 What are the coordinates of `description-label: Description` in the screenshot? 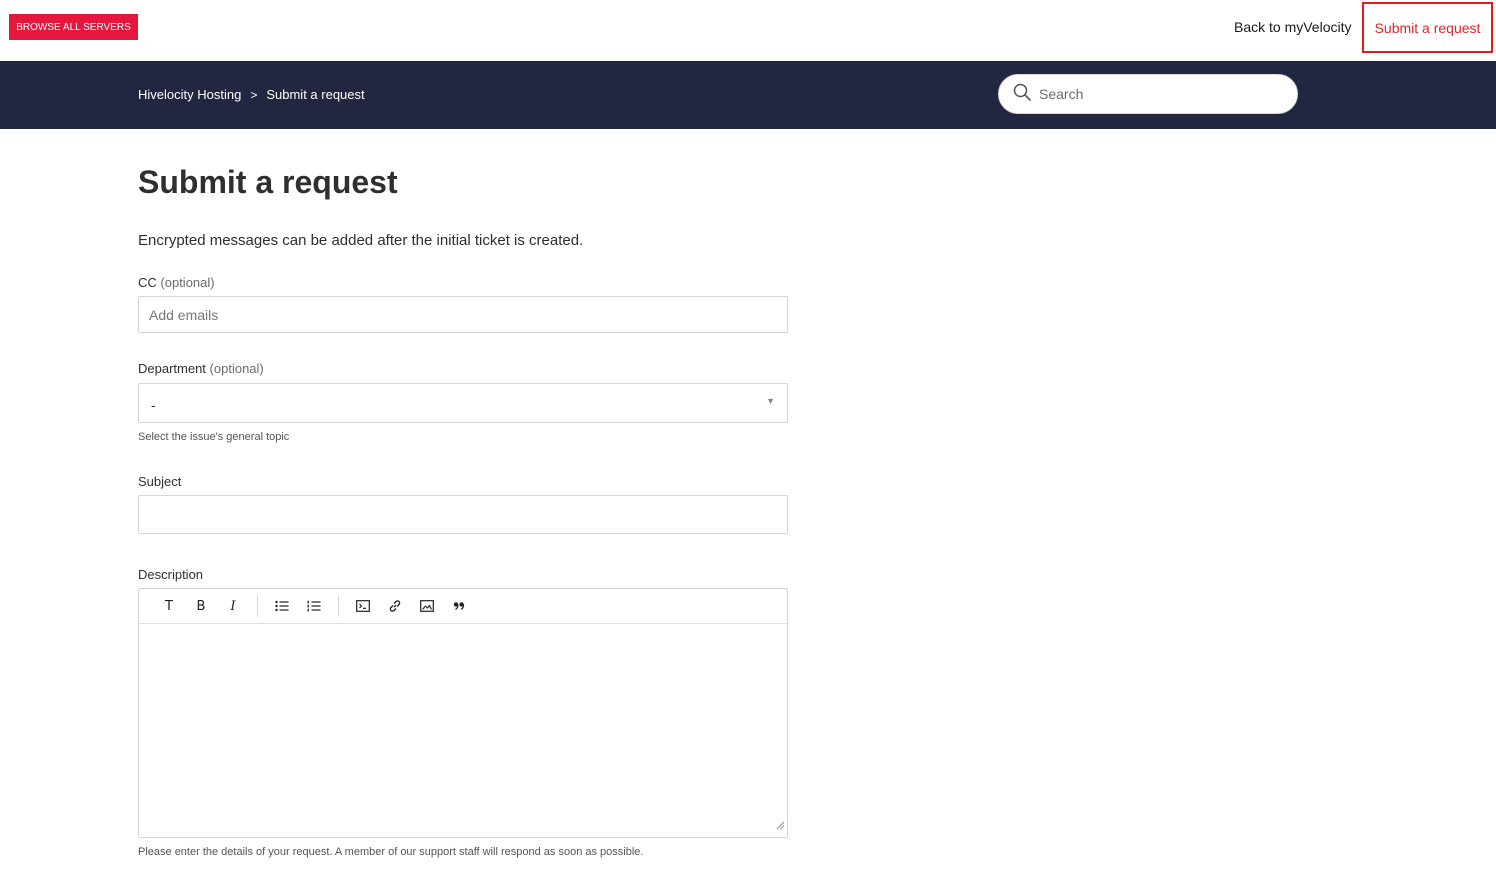 It's located at (170, 574).